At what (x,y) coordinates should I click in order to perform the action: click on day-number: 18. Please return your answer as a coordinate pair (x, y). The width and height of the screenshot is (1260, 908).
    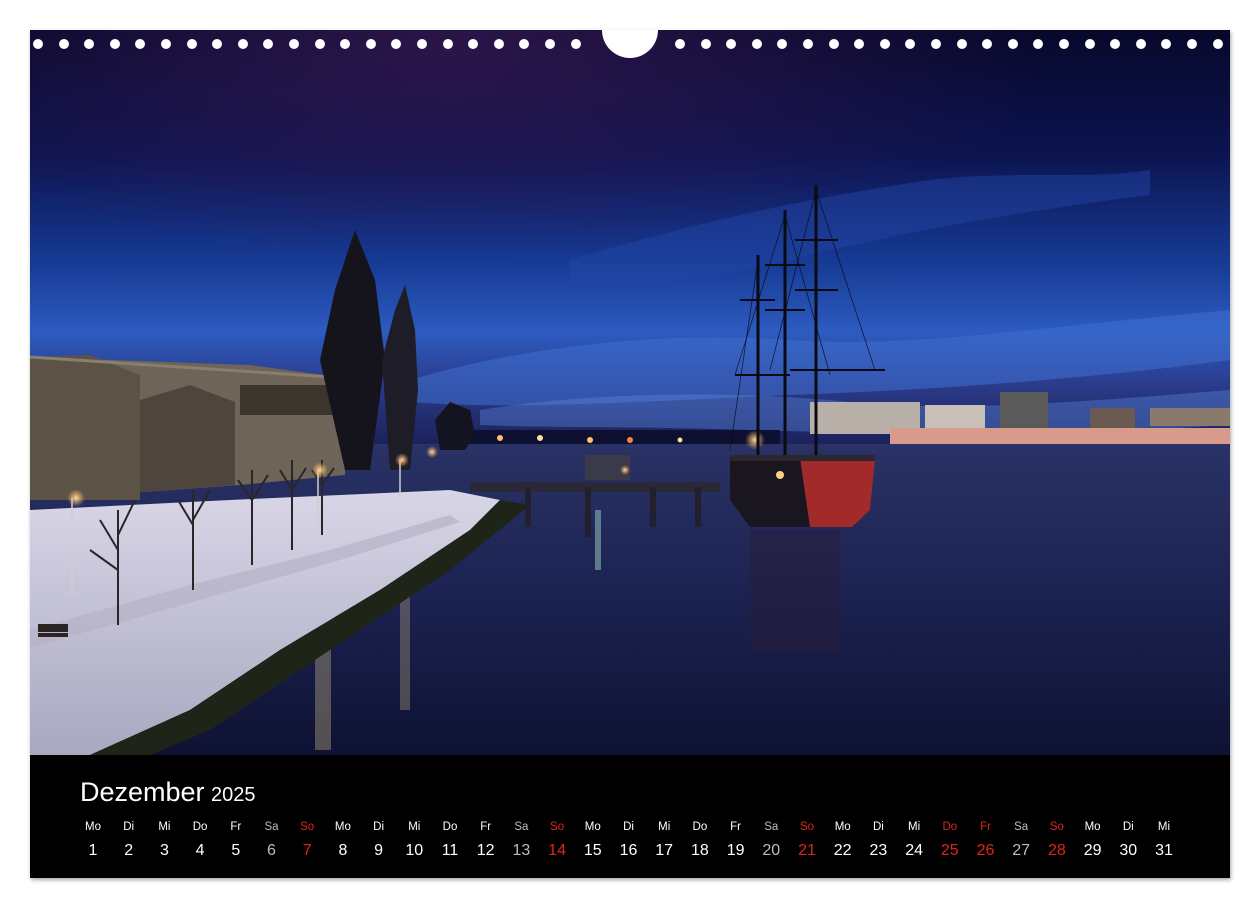
    Looking at the image, I should click on (699, 850).